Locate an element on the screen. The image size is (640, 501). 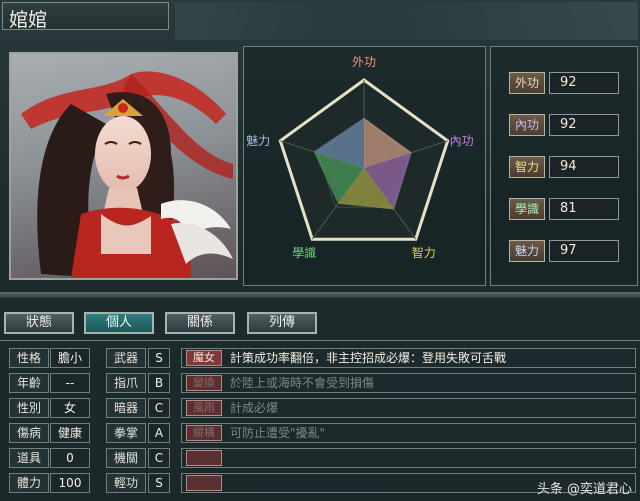
weapon-label: 輕功 is located at coordinates (126, 483).